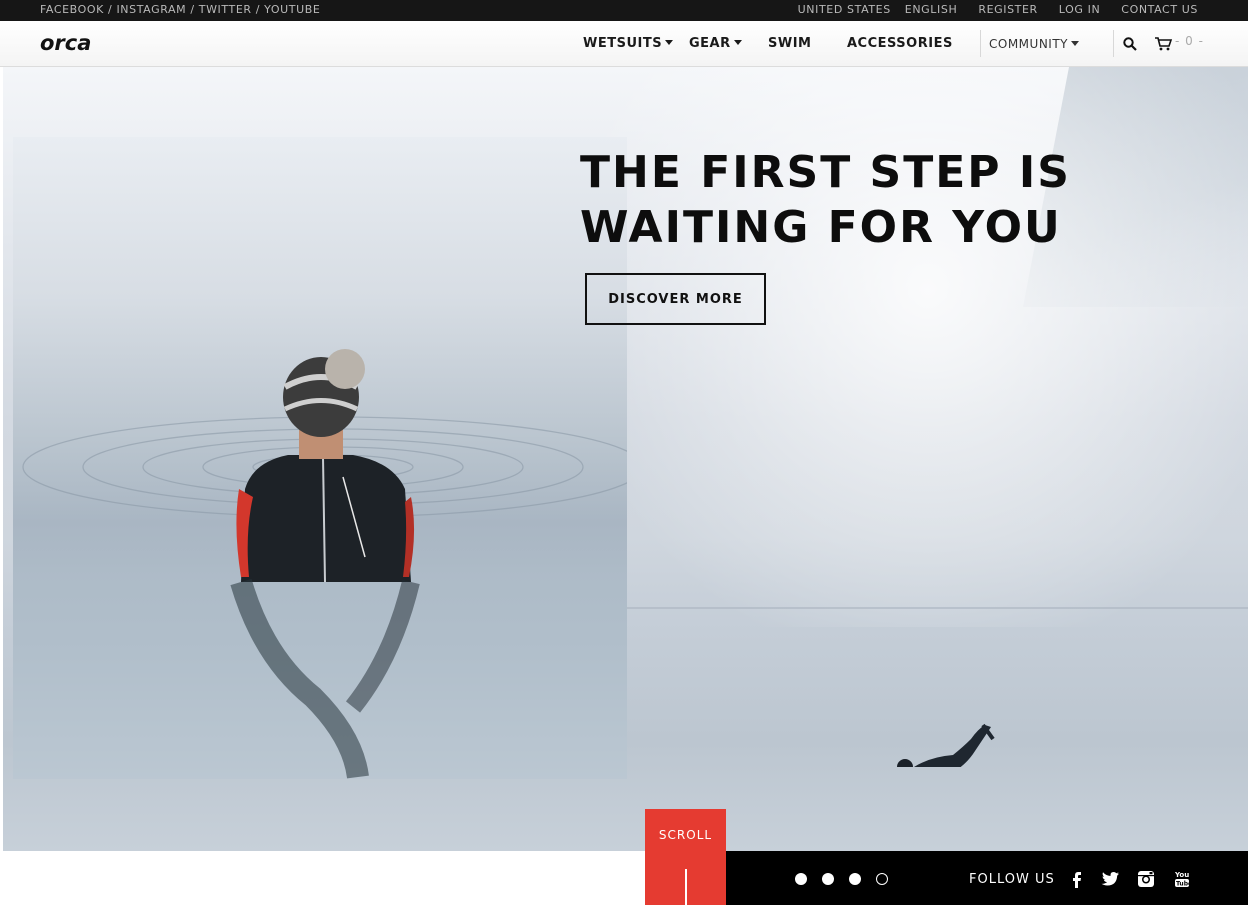 This screenshot has height=905, width=1248. What do you see at coordinates (1110, 879) in the screenshot?
I see `twitter-icon` at bounding box center [1110, 879].